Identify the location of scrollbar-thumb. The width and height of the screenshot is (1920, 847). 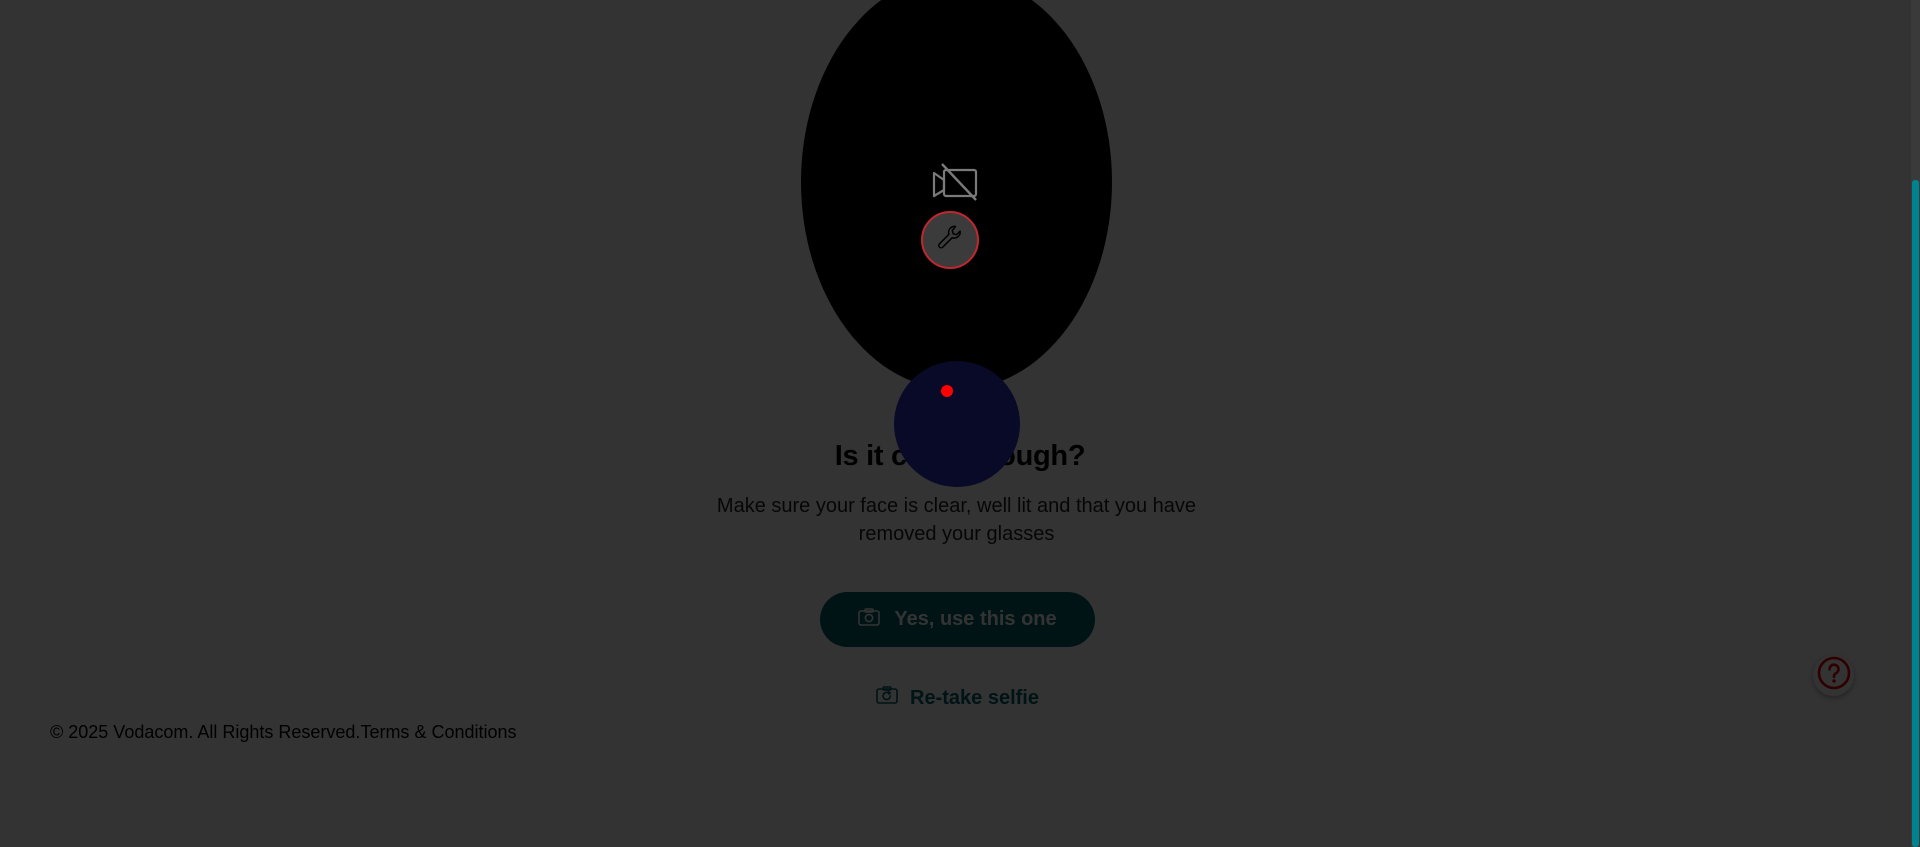
(1915, 513).